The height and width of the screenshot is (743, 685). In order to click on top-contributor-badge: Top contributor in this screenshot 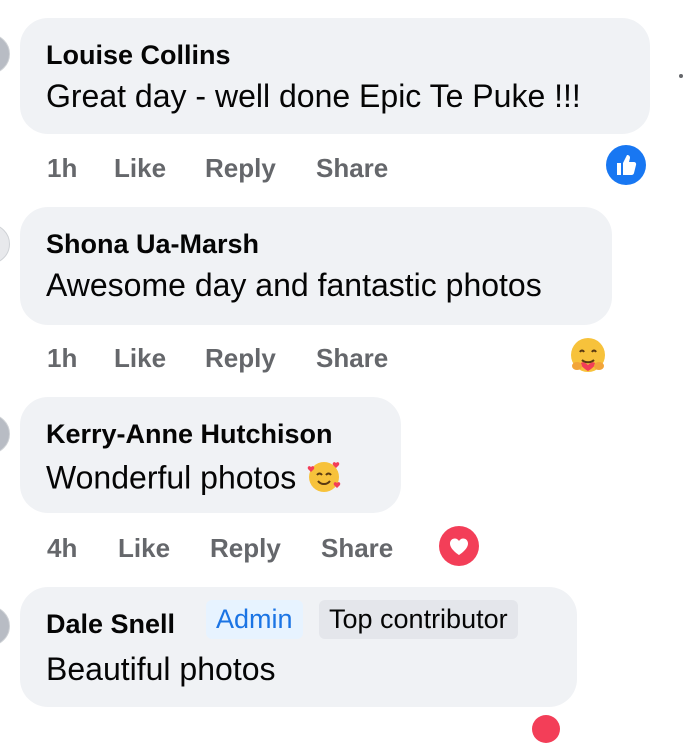, I will do `click(418, 619)`.